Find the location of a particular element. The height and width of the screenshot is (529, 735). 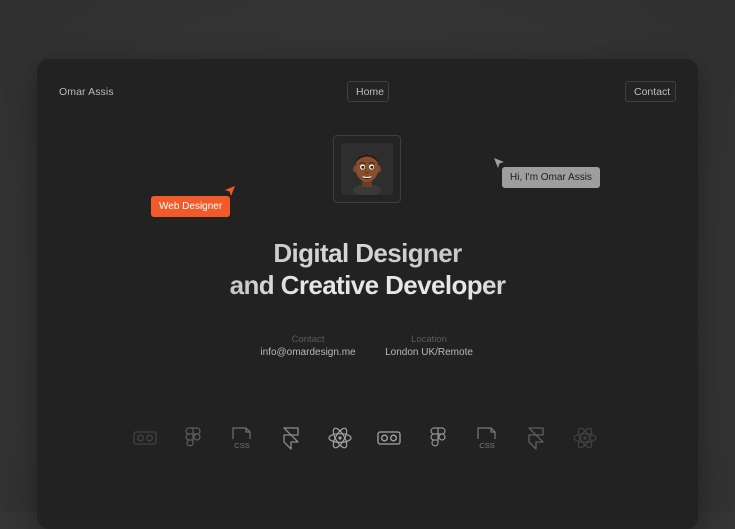

contact-email-link: info@omardesign.me is located at coordinates (308, 353).